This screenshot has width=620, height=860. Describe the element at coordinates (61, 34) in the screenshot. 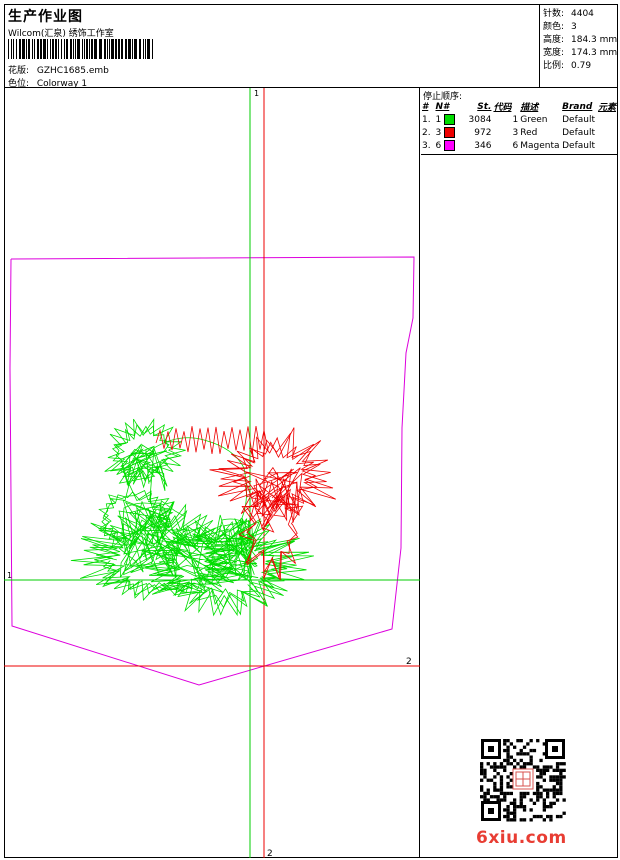

I see `company-name: Wilcom(汇泉) 绣饰工作室` at that location.